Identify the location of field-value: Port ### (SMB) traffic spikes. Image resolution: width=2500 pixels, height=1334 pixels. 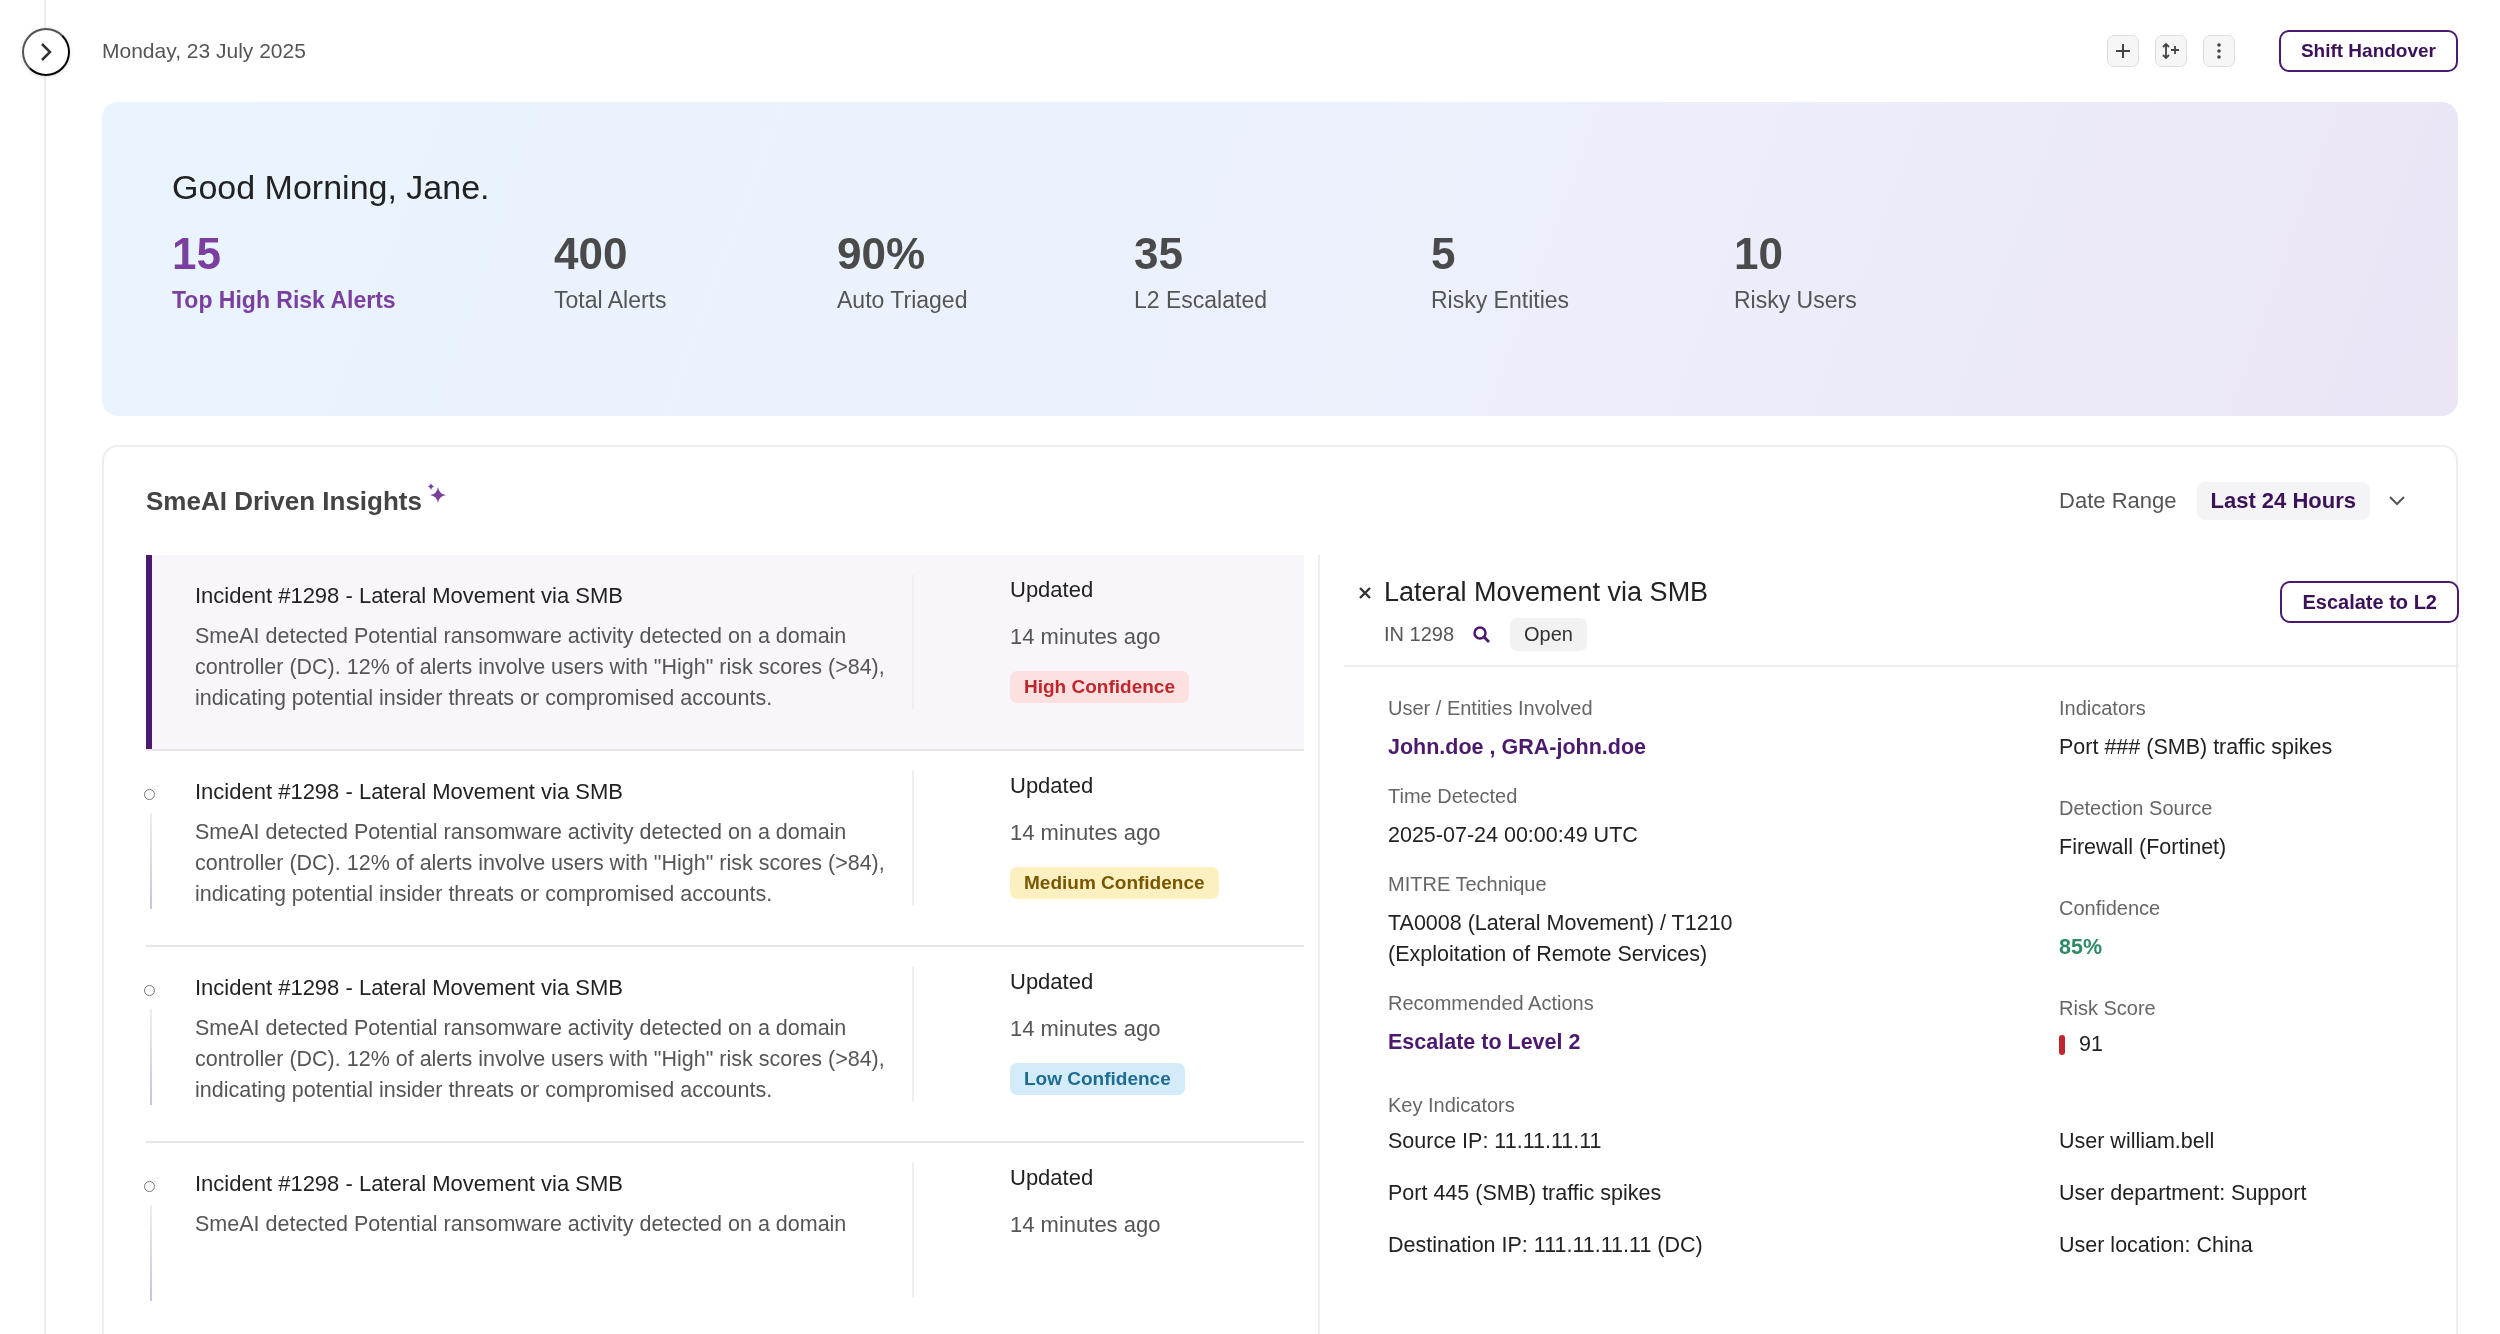
(2196, 747).